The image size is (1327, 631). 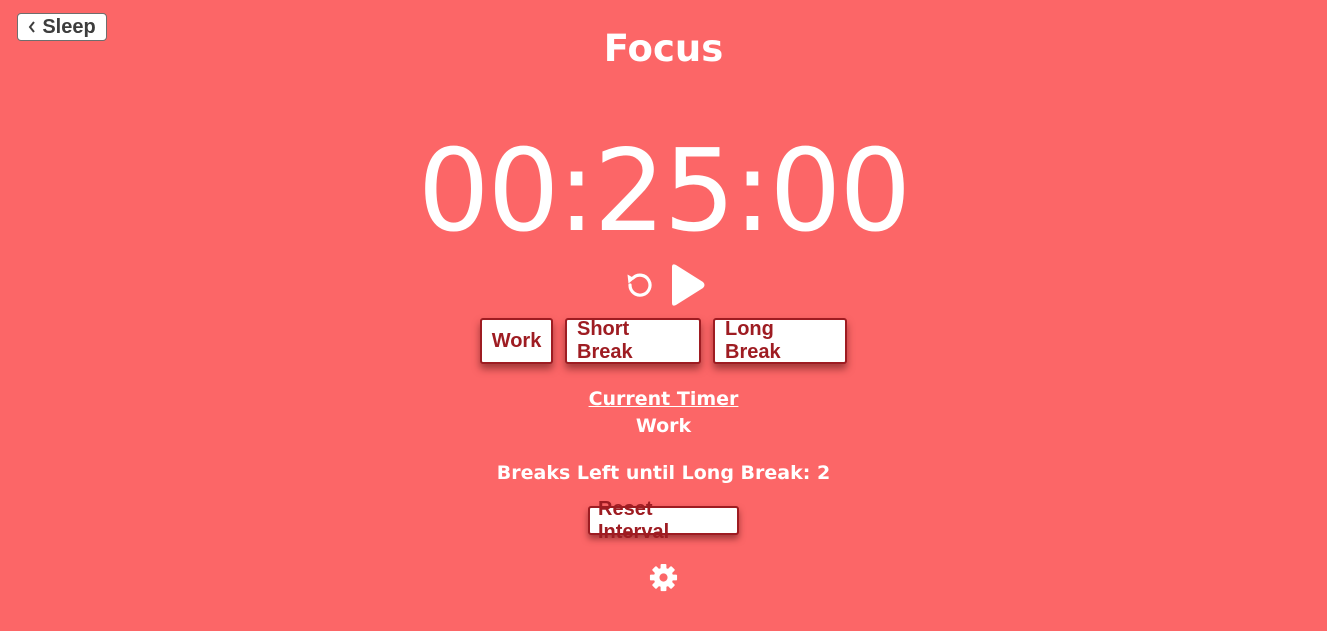 I want to click on play-button, so click(x=687, y=287).